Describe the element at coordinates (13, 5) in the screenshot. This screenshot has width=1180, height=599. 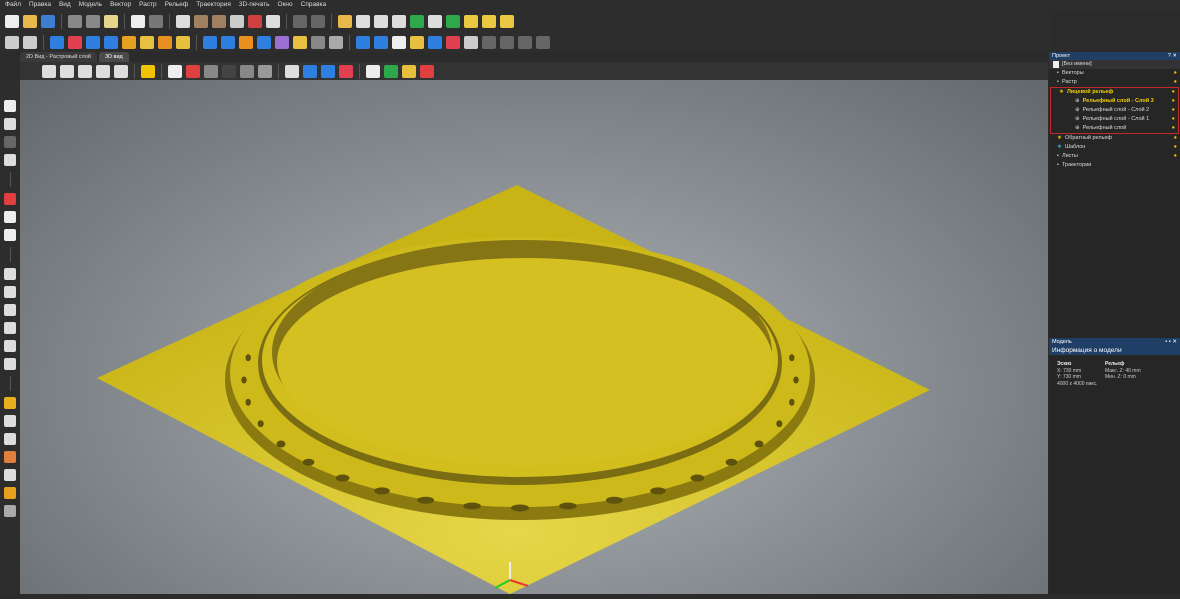
I see `menu-item: Файл` at that location.